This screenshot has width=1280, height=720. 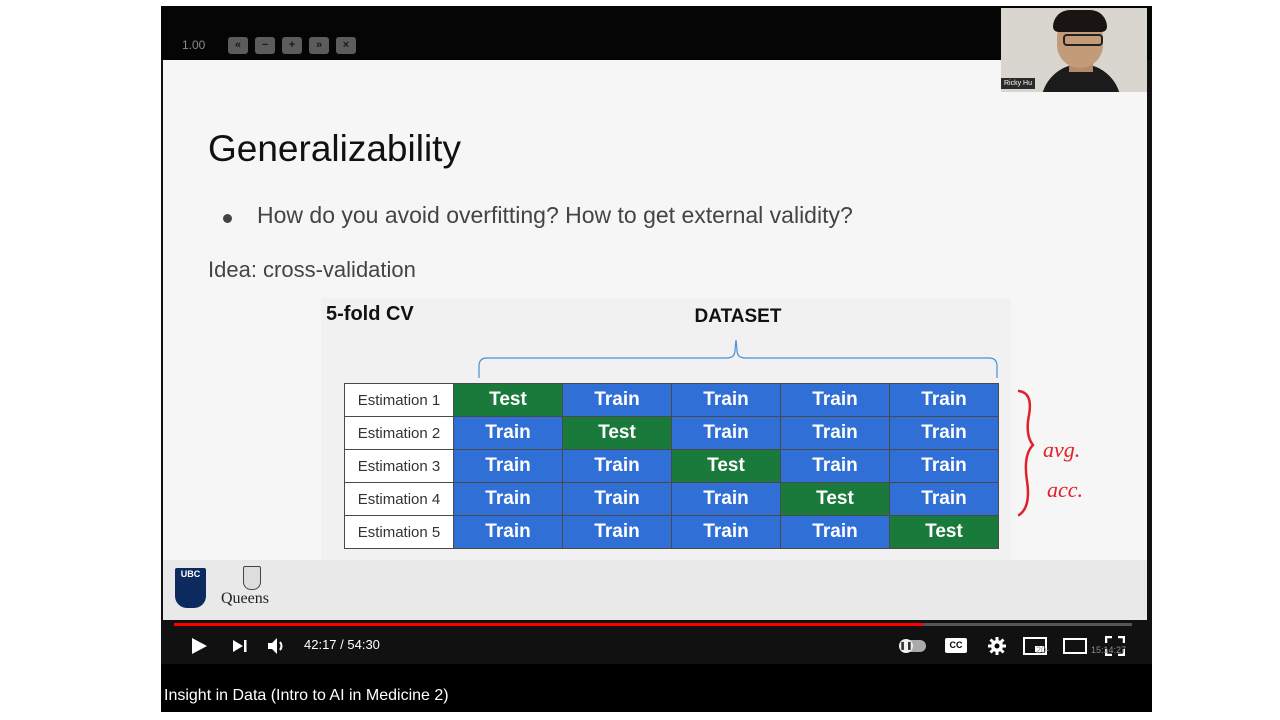 I want to click on overlay-time: 15:14:27, so click(x=1109, y=650).